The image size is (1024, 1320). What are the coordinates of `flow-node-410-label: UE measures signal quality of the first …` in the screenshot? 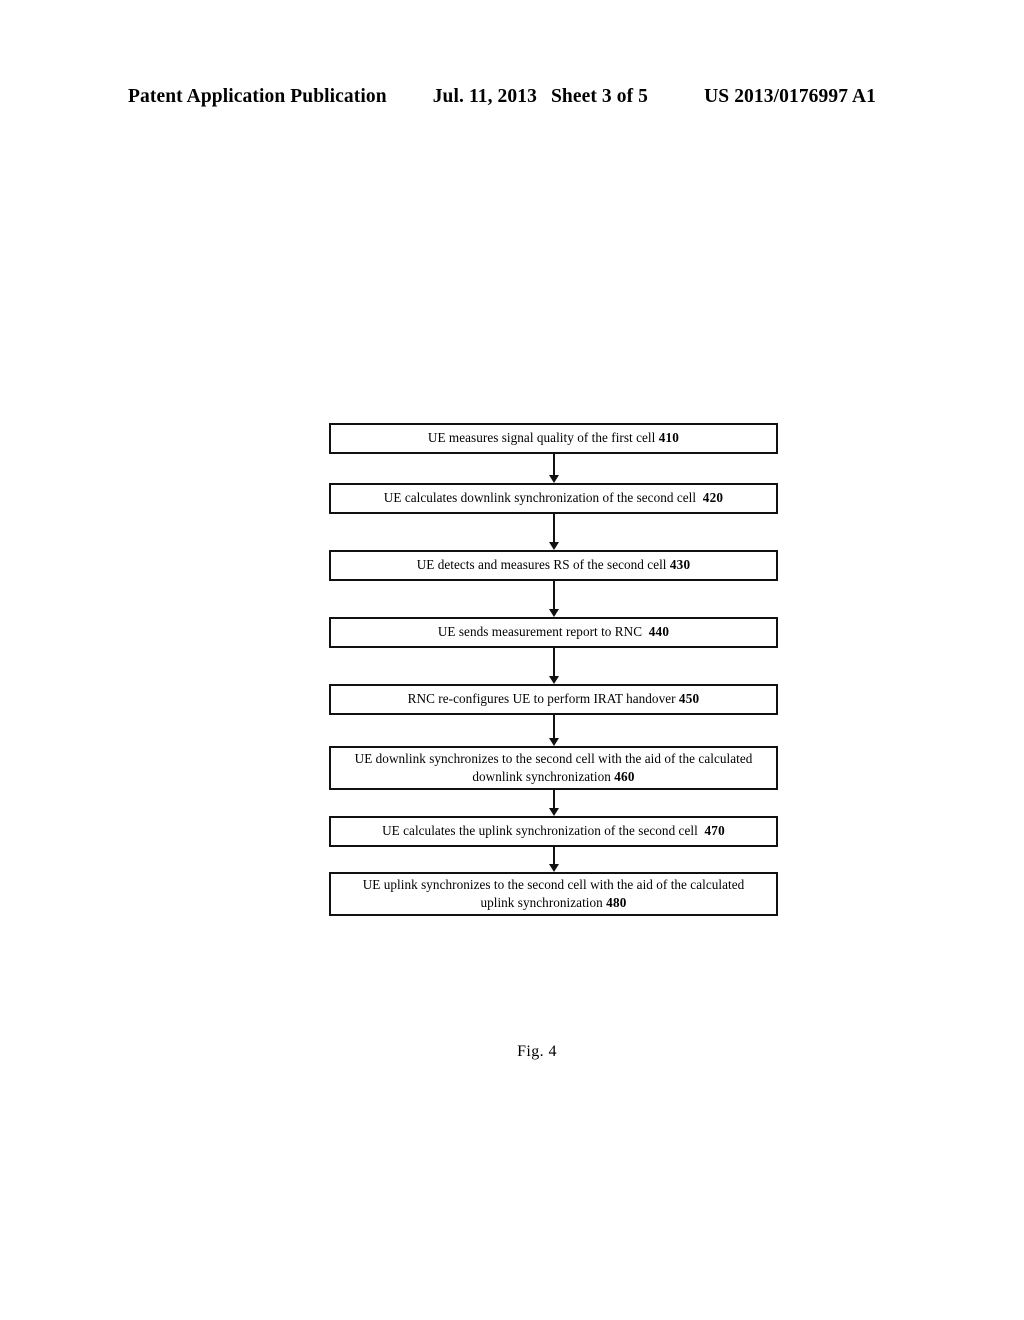 It's located at (553, 438).